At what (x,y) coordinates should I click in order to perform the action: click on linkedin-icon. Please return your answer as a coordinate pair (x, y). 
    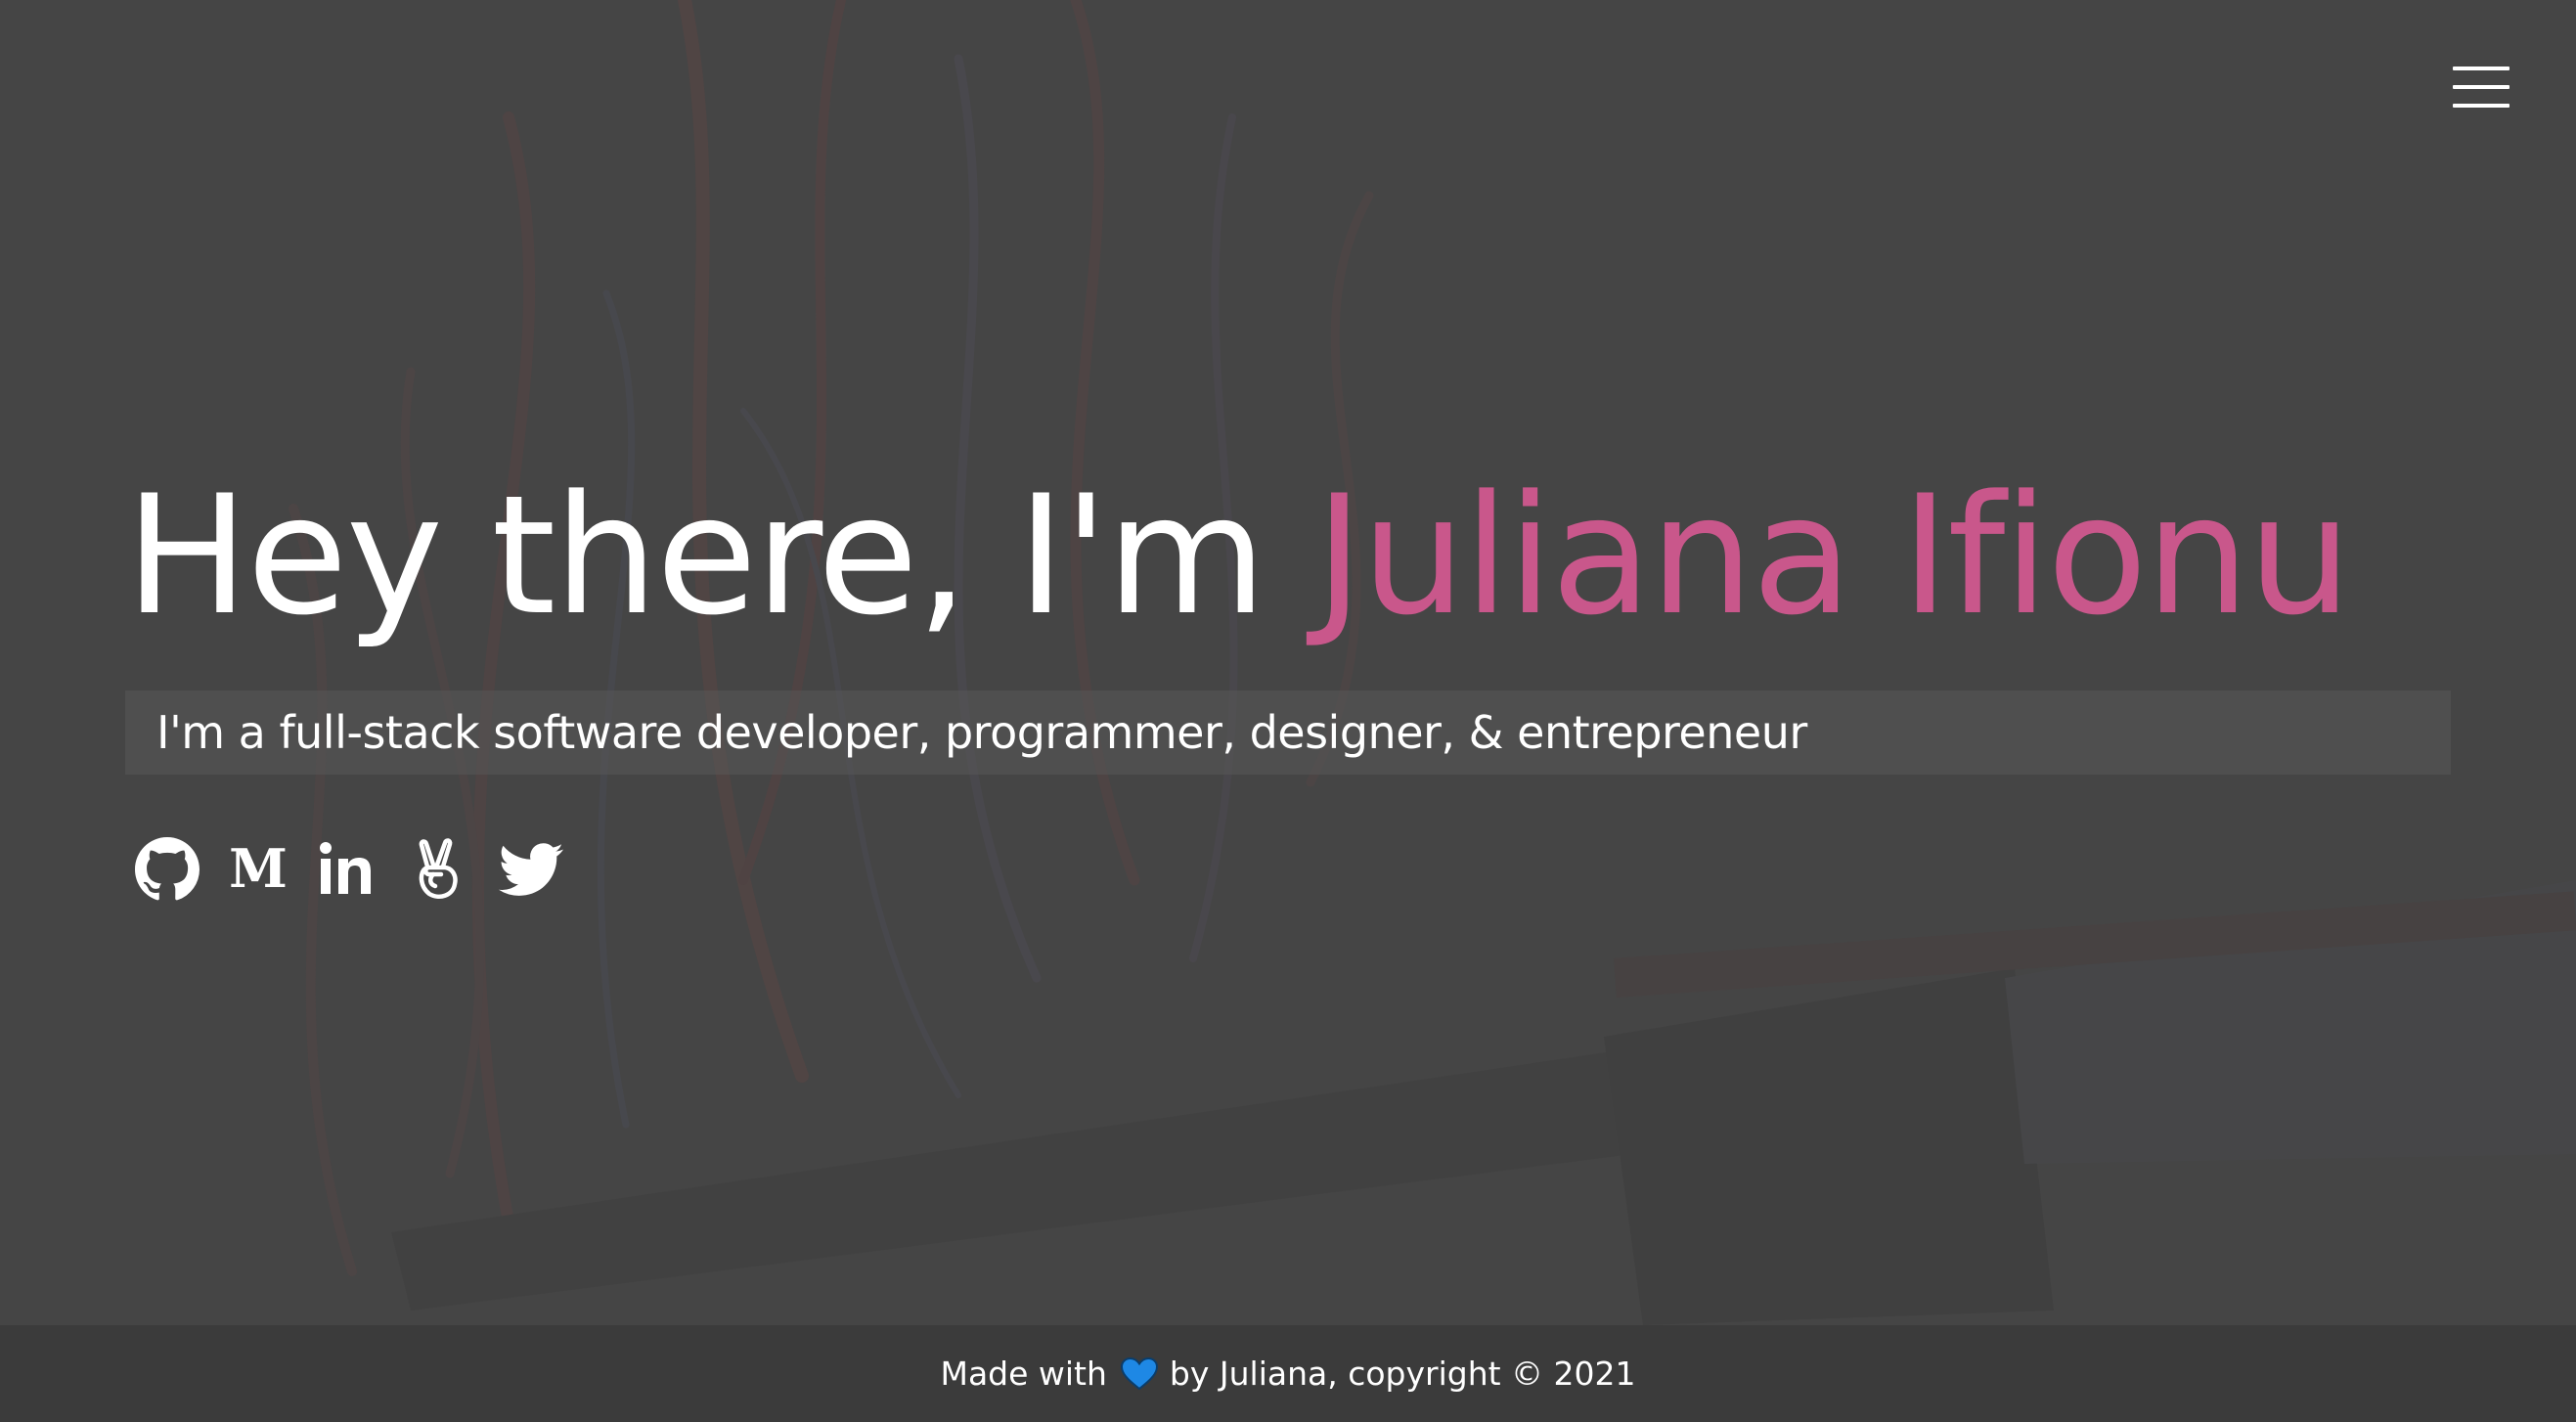
    Looking at the image, I should click on (345, 868).